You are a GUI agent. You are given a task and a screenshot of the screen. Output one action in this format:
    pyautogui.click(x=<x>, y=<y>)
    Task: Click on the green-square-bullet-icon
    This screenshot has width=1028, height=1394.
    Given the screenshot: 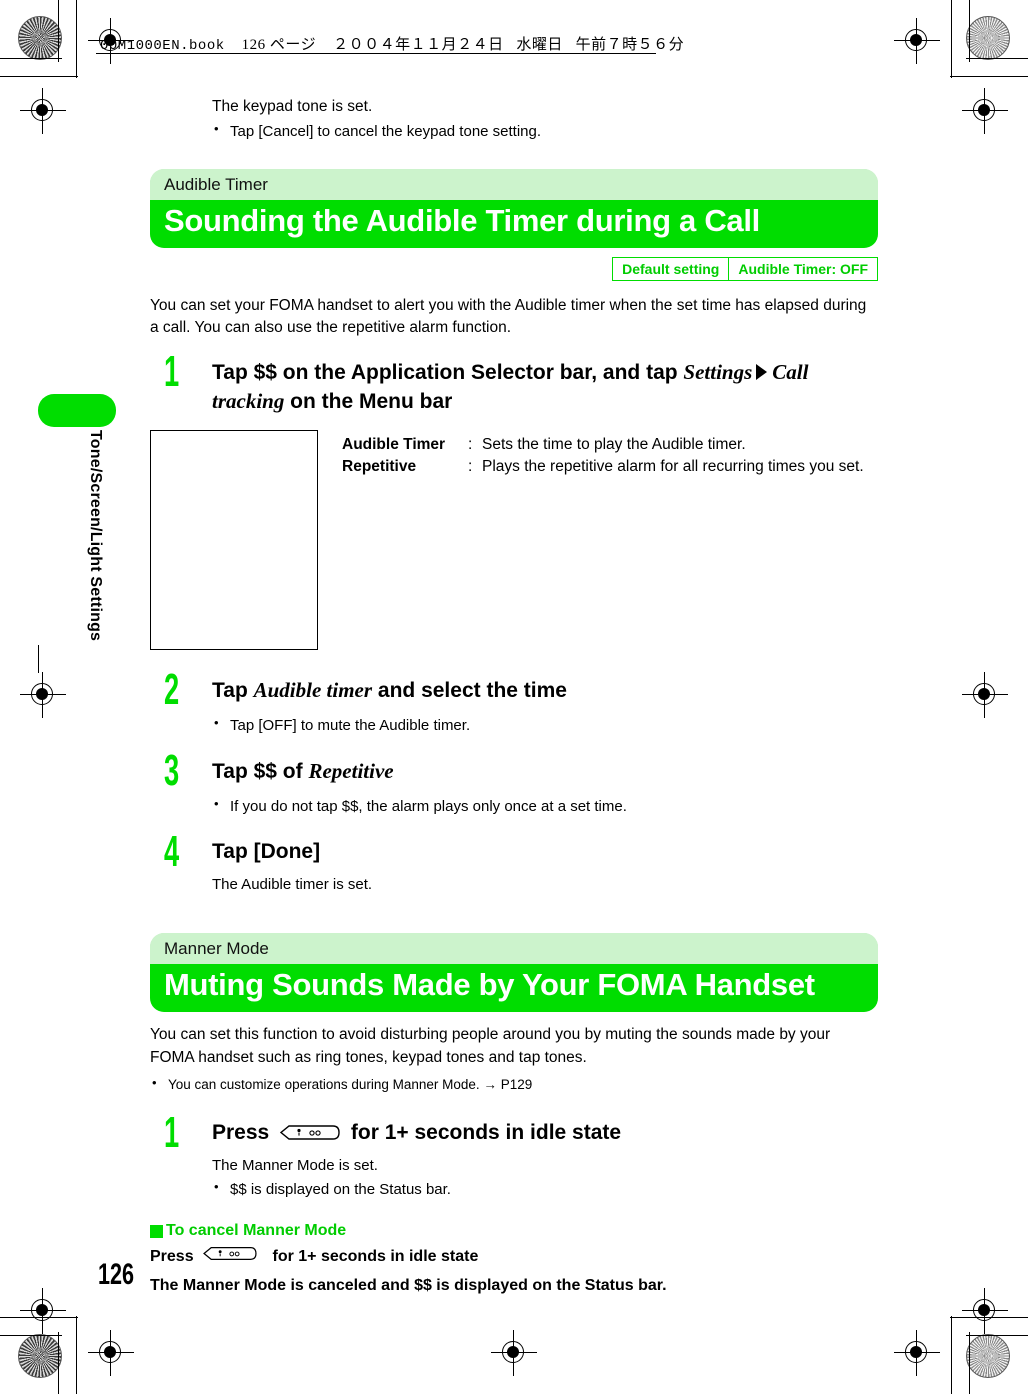 What is the action you would take?
    pyautogui.click(x=156, y=1231)
    